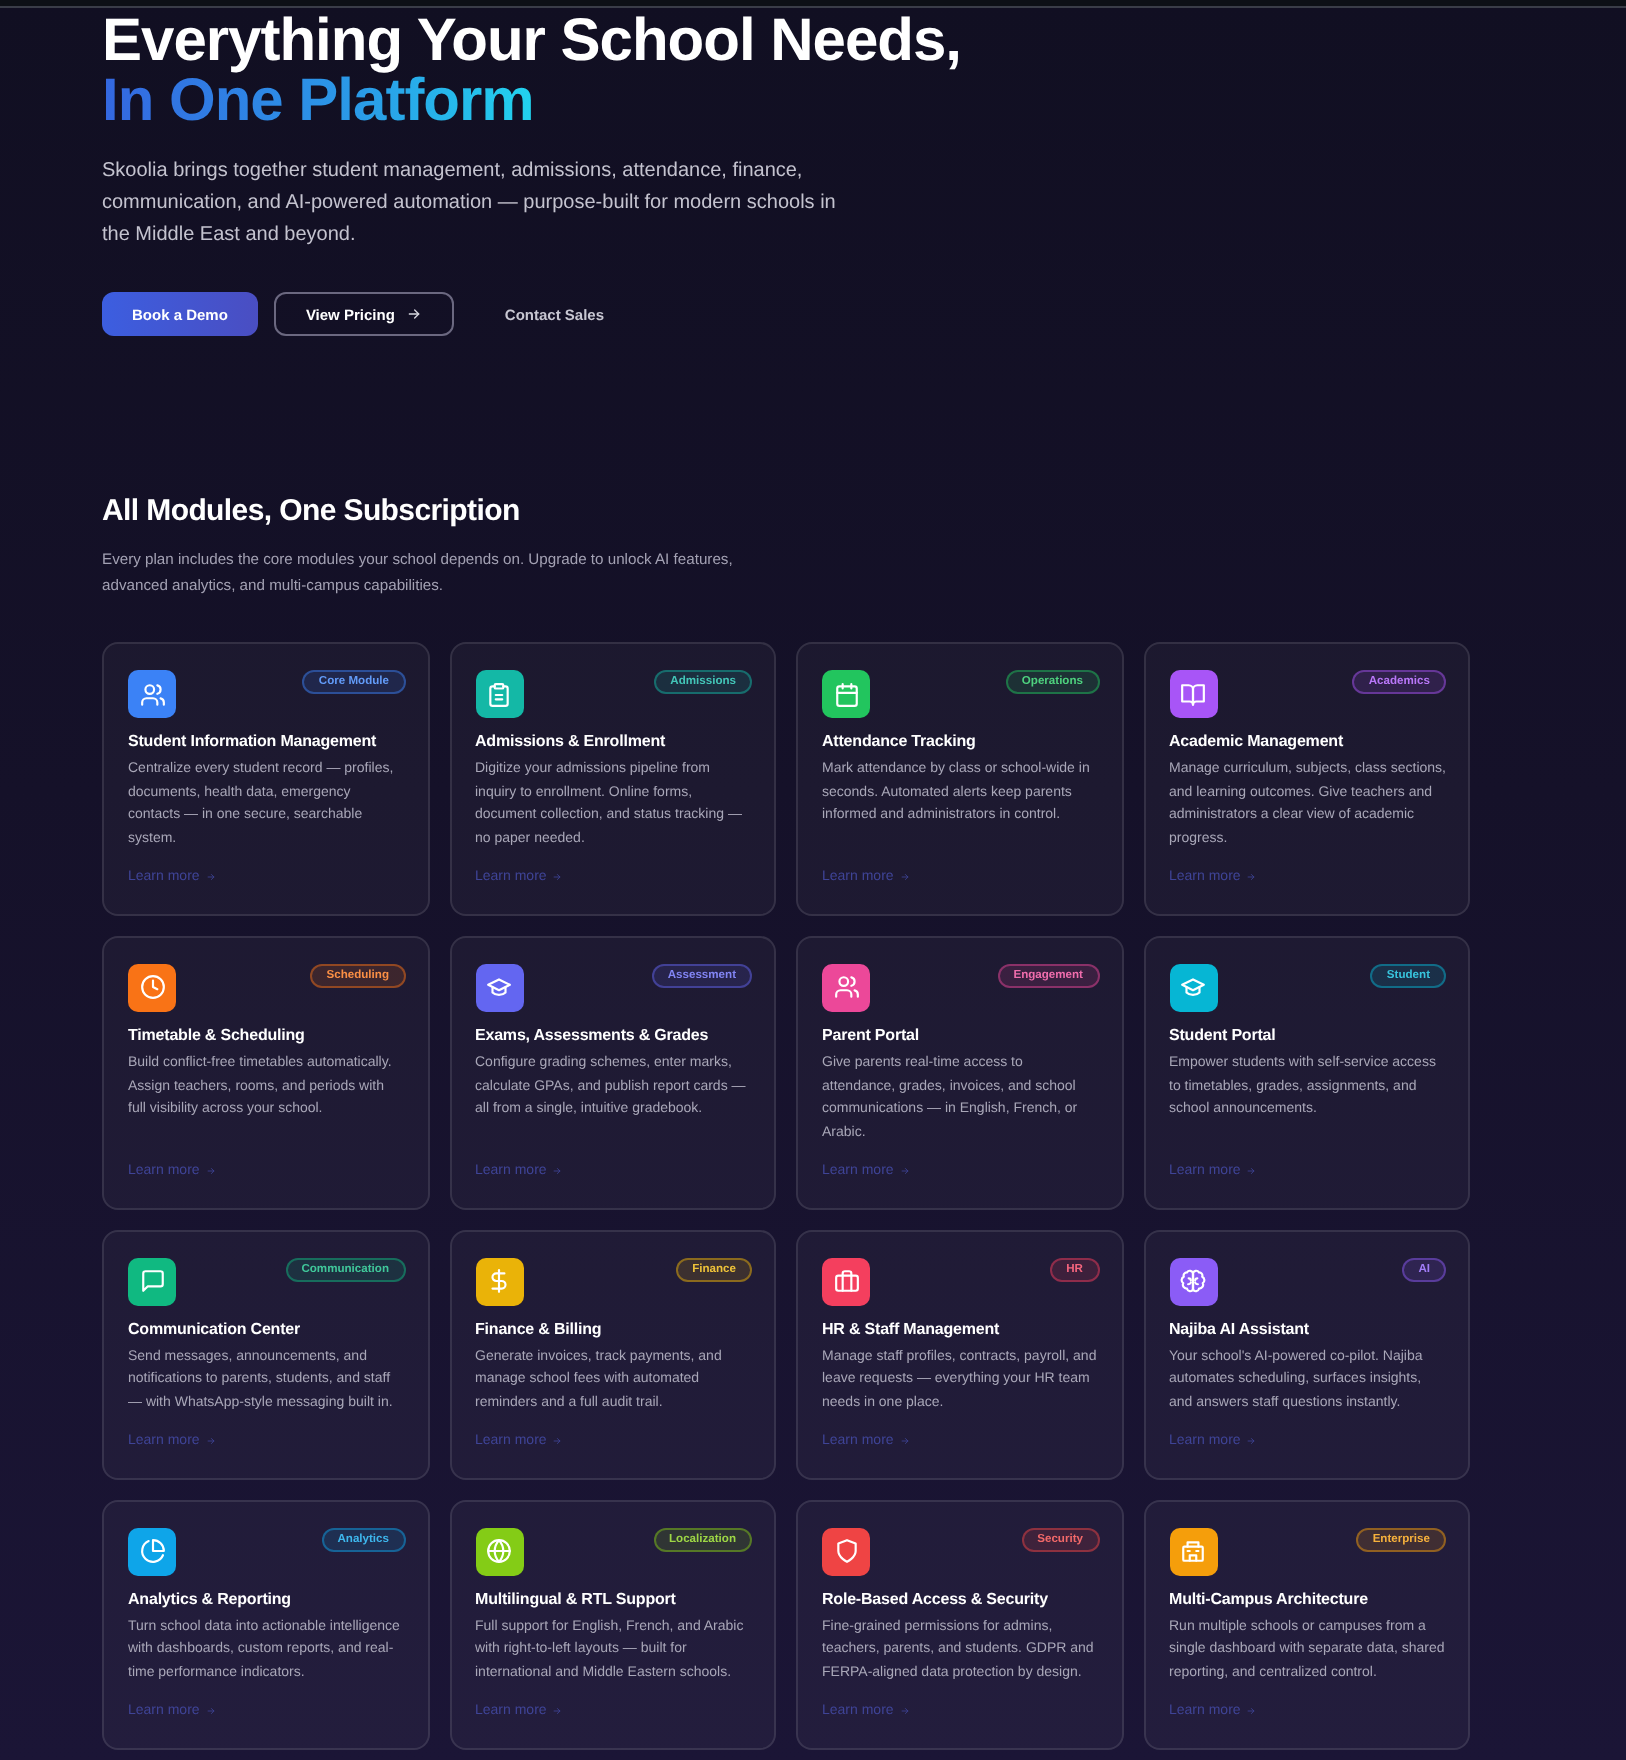  Describe the element at coordinates (531, 42) in the screenshot. I see `hero-title: Everything Your School Needs,` at that location.